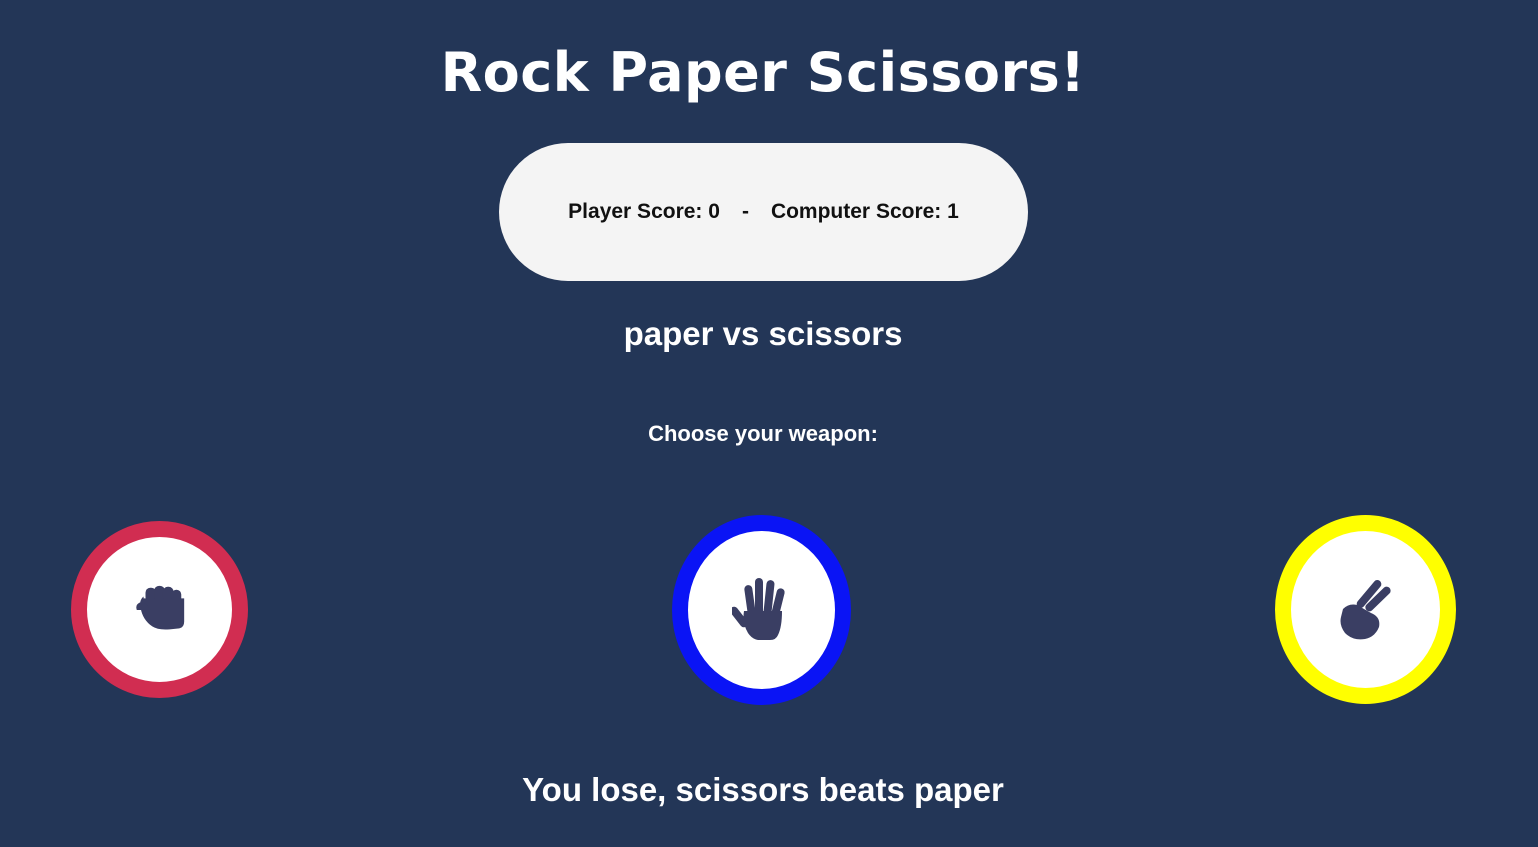 The height and width of the screenshot is (847, 1538). Describe the element at coordinates (763, 333) in the screenshot. I see `round-matchup: paper vs scissors` at that location.